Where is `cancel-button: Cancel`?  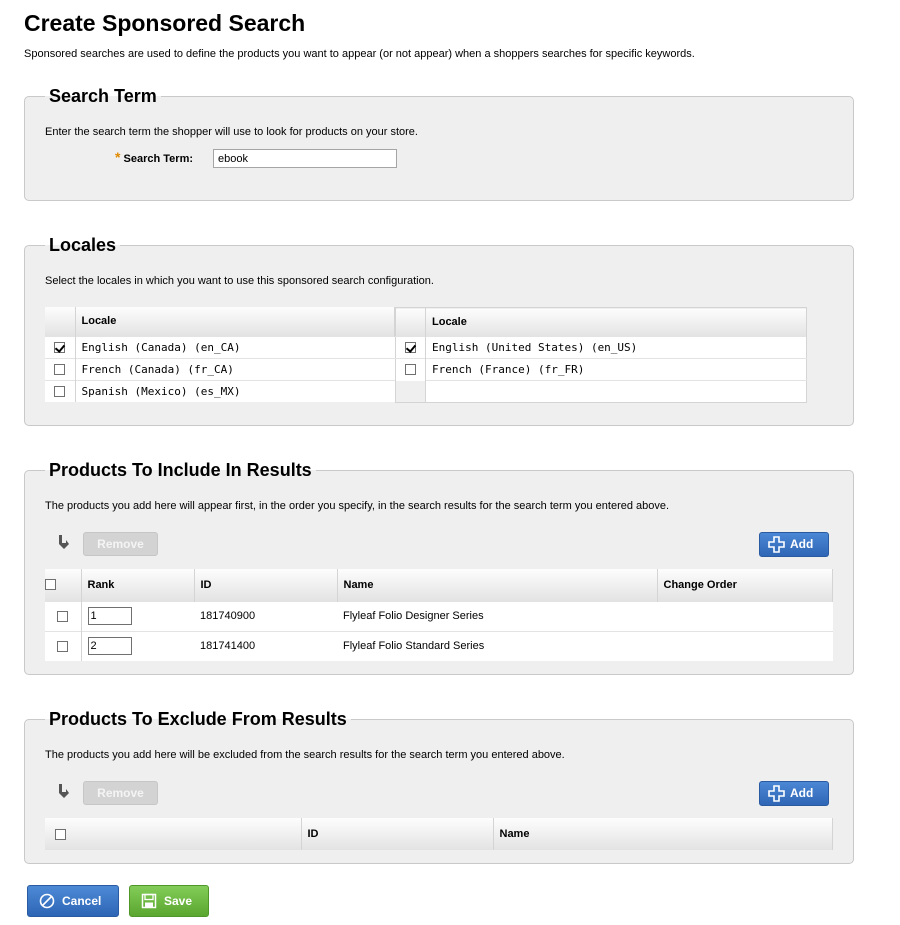
cancel-button: Cancel is located at coordinates (73, 901).